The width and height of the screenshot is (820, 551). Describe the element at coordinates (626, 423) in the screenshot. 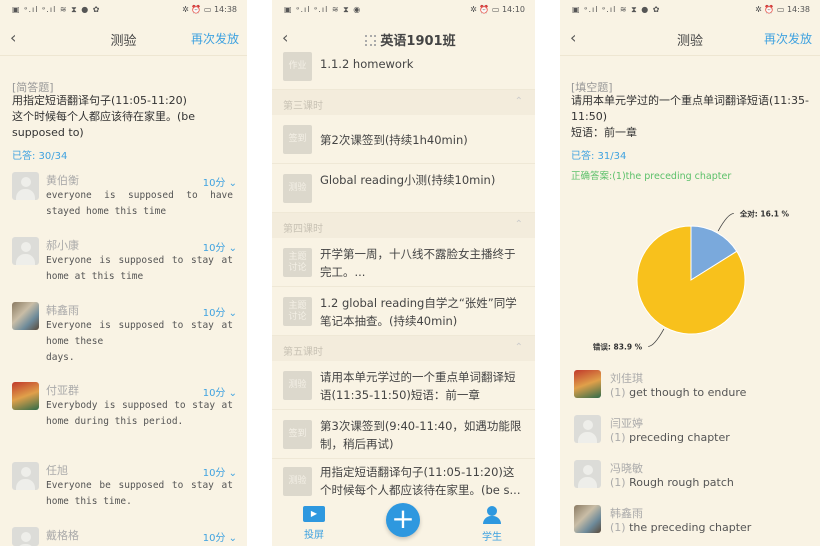

I see `student-name: 闫亚婷` at that location.